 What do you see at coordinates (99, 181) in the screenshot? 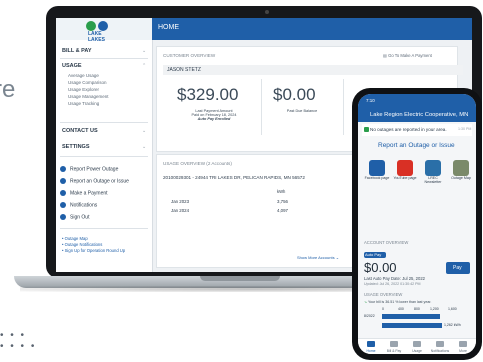
I see `action-label: Report an Outage or Issue` at bounding box center [99, 181].